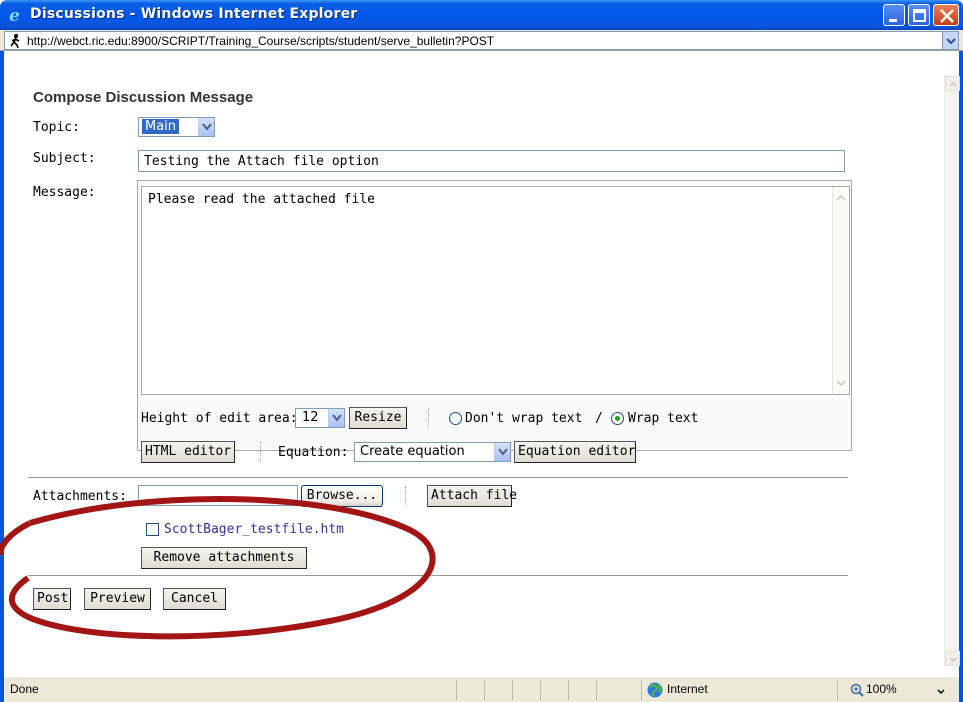 This screenshot has width=963, height=702. What do you see at coordinates (739, 690) in the screenshot?
I see `security-zone: Internet` at bounding box center [739, 690].